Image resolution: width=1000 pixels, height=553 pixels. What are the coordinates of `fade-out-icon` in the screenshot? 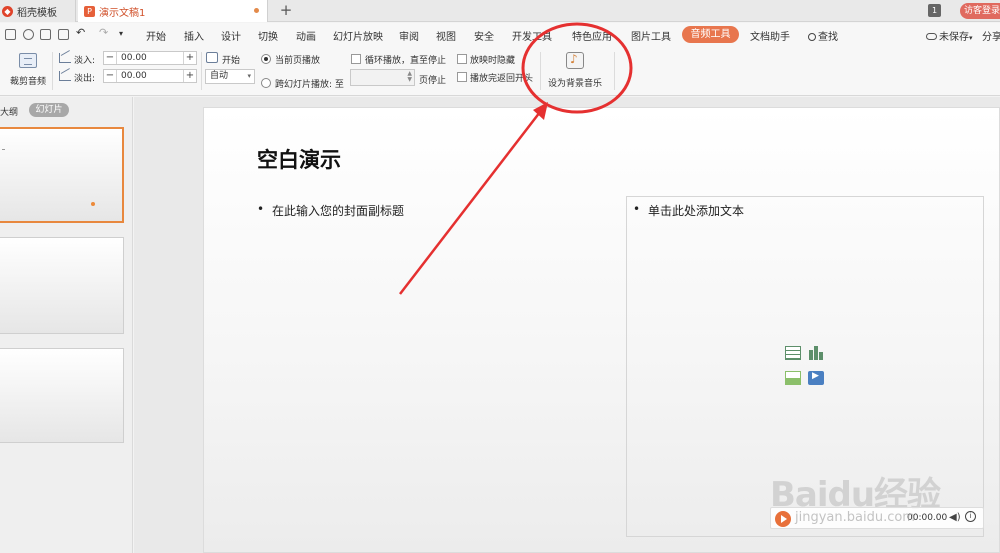 It's located at (65, 76).